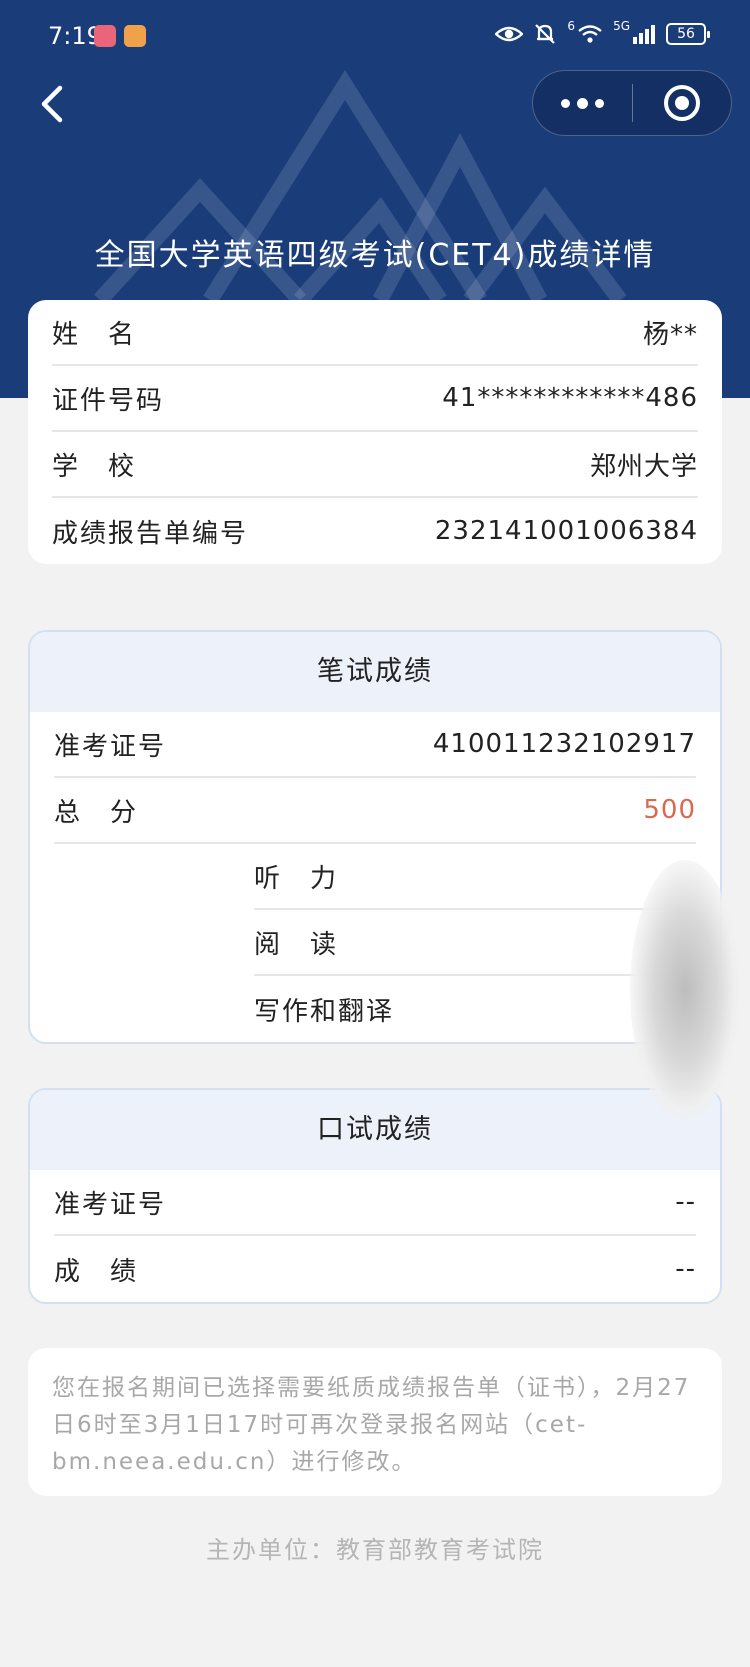 Image resolution: width=750 pixels, height=1667 pixels. What do you see at coordinates (94, 466) in the screenshot?
I see `row-label: 学 校` at bounding box center [94, 466].